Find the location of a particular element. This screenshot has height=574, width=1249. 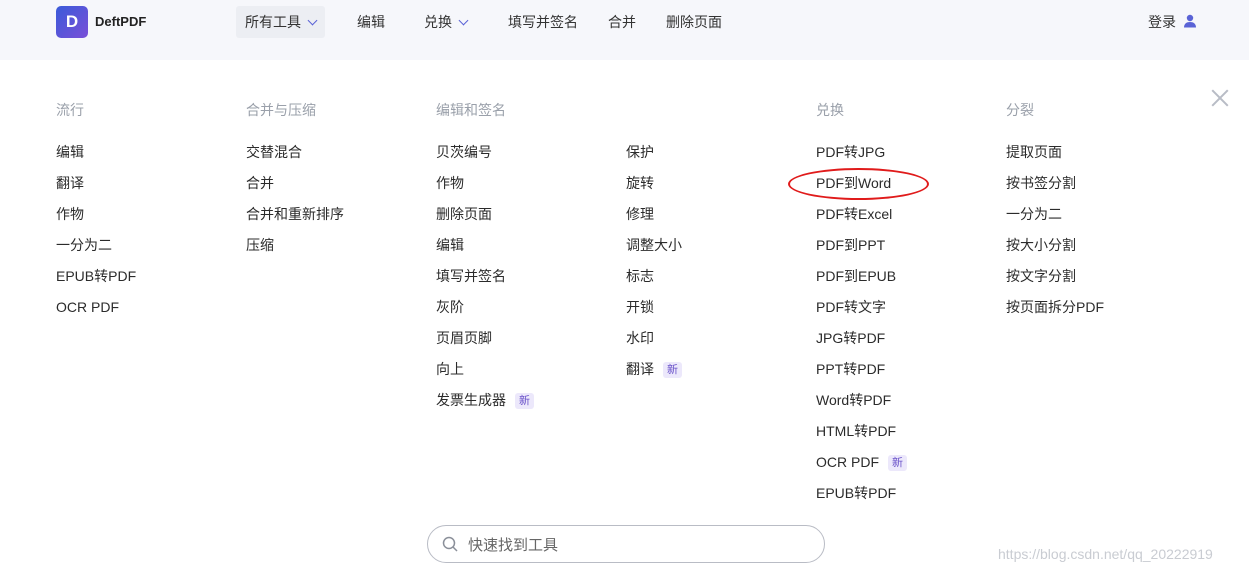

menu-item: 调整大小 is located at coordinates (654, 251).